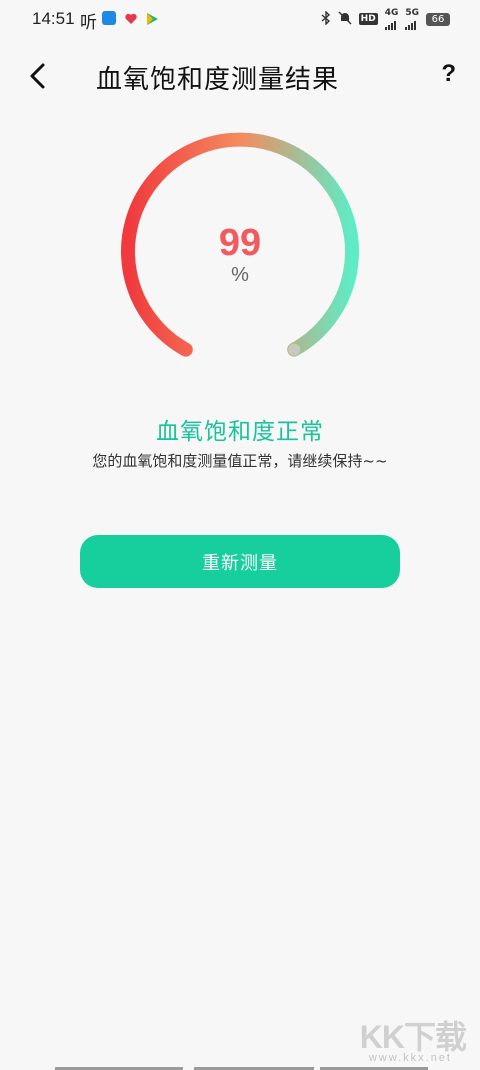 The image size is (480, 1070). Describe the element at coordinates (109, 18) in the screenshot. I see `navigation-app-icon` at that location.